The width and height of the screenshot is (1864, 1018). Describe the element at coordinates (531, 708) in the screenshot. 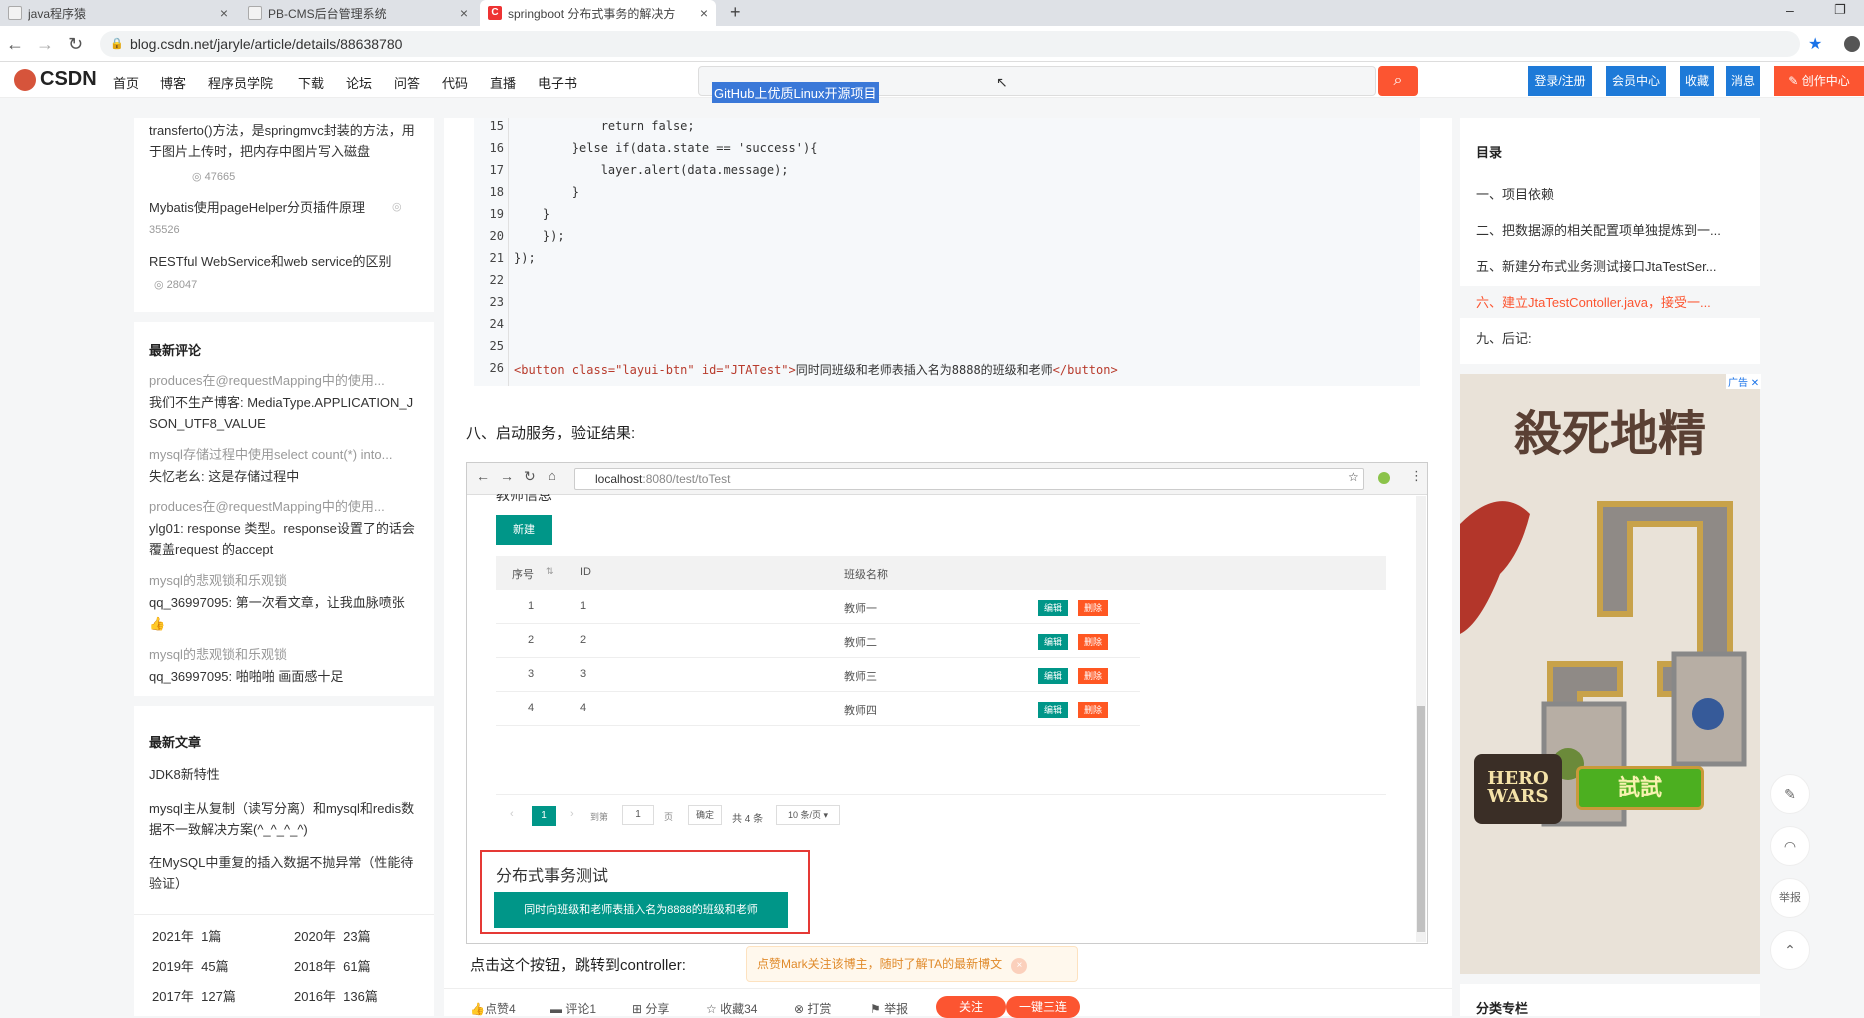

I see `table-cell: 4` at that location.